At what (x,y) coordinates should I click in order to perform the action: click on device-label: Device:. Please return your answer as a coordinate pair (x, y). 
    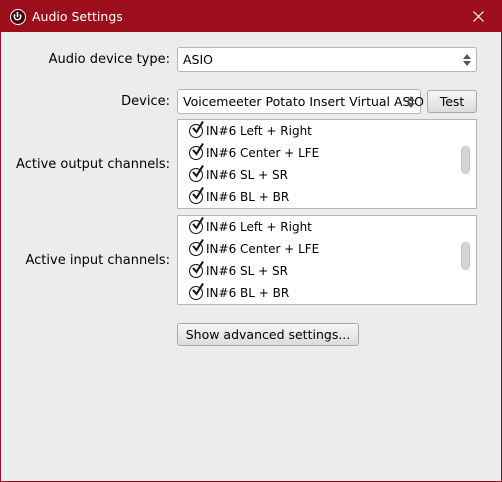
    Looking at the image, I should click on (145, 101).